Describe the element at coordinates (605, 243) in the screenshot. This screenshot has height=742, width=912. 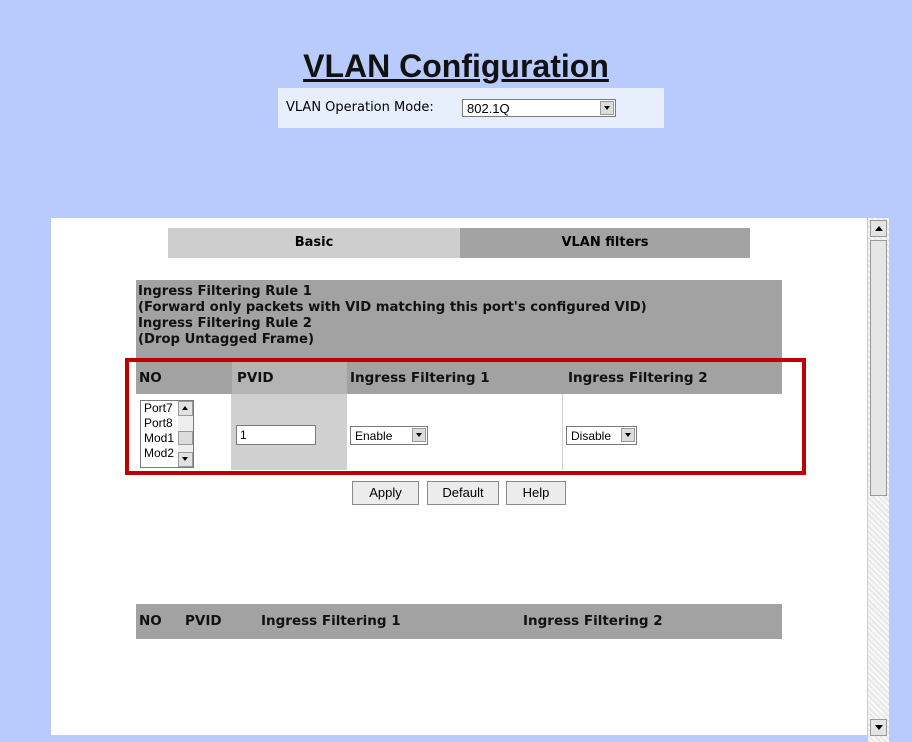
I see `tab-vlan-filters: VLAN filters` at that location.